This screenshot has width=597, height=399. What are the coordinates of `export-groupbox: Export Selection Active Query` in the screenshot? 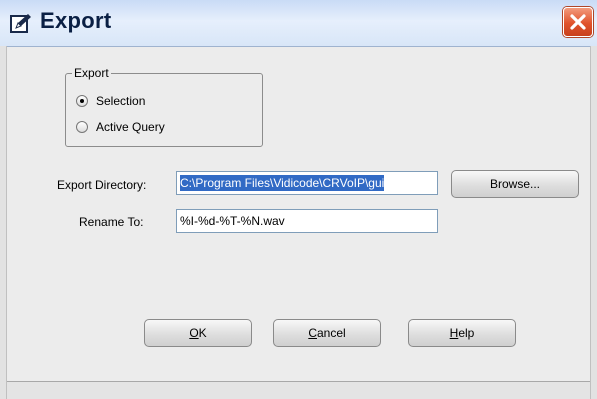 It's located at (164, 106).